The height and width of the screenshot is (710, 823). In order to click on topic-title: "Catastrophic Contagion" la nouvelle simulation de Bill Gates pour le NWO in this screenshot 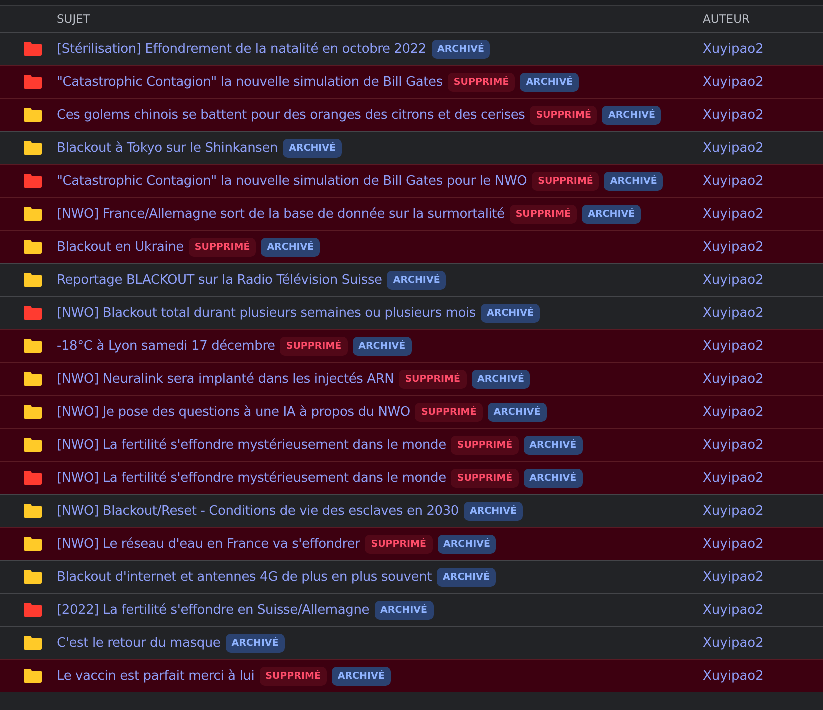, I will do `click(292, 181)`.